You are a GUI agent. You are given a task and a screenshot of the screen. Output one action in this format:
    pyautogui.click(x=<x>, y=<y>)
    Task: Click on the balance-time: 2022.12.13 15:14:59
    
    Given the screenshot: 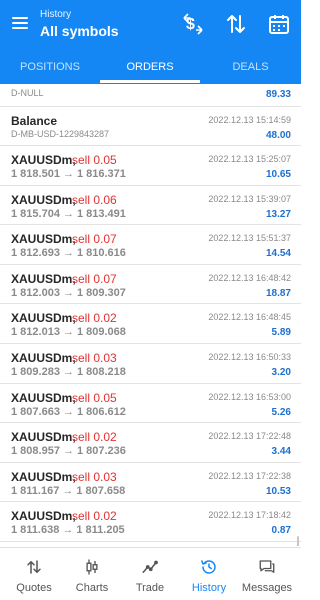 What is the action you would take?
    pyautogui.click(x=249, y=120)
    